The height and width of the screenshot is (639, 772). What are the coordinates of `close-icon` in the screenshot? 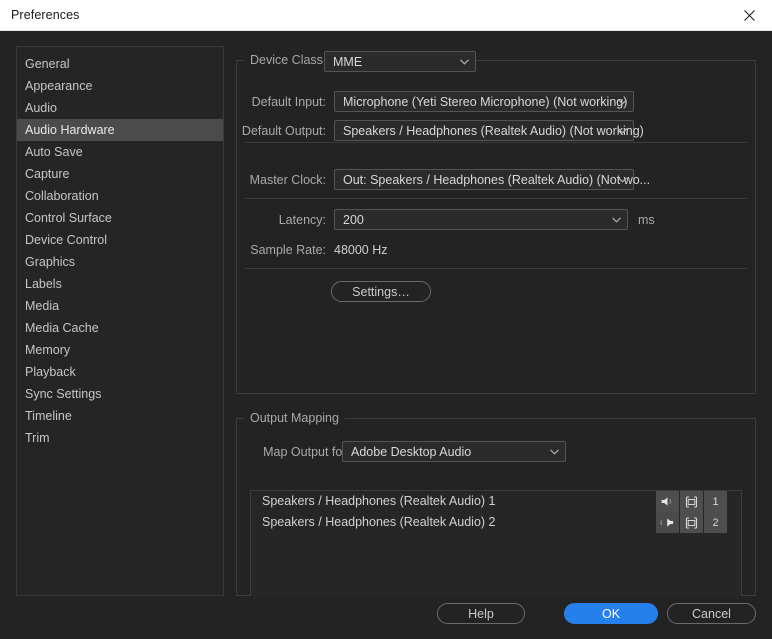 It's located at (749, 15).